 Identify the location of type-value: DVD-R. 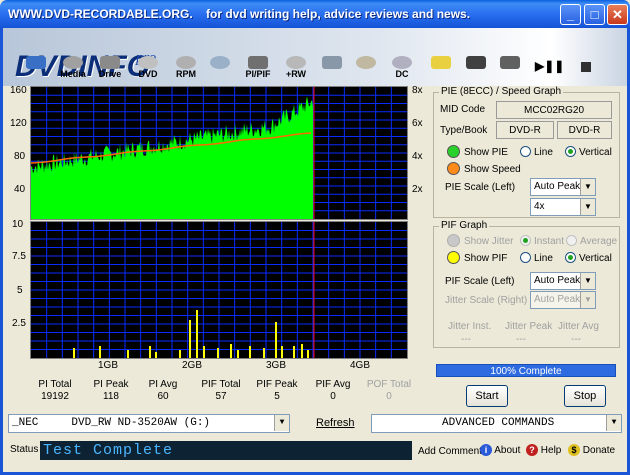
(525, 130).